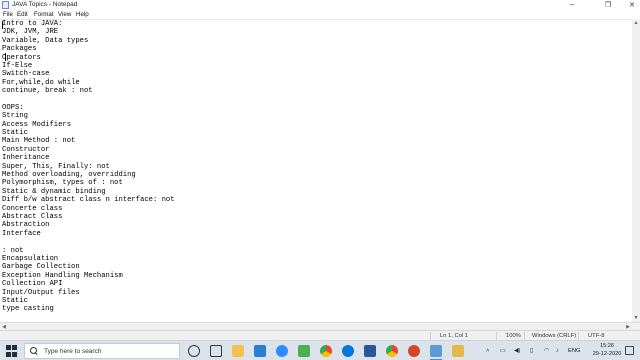 The width and height of the screenshot is (640, 360). Describe the element at coordinates (260, 351) in the screenshot. I see `microsoft-store-icon` at that location.